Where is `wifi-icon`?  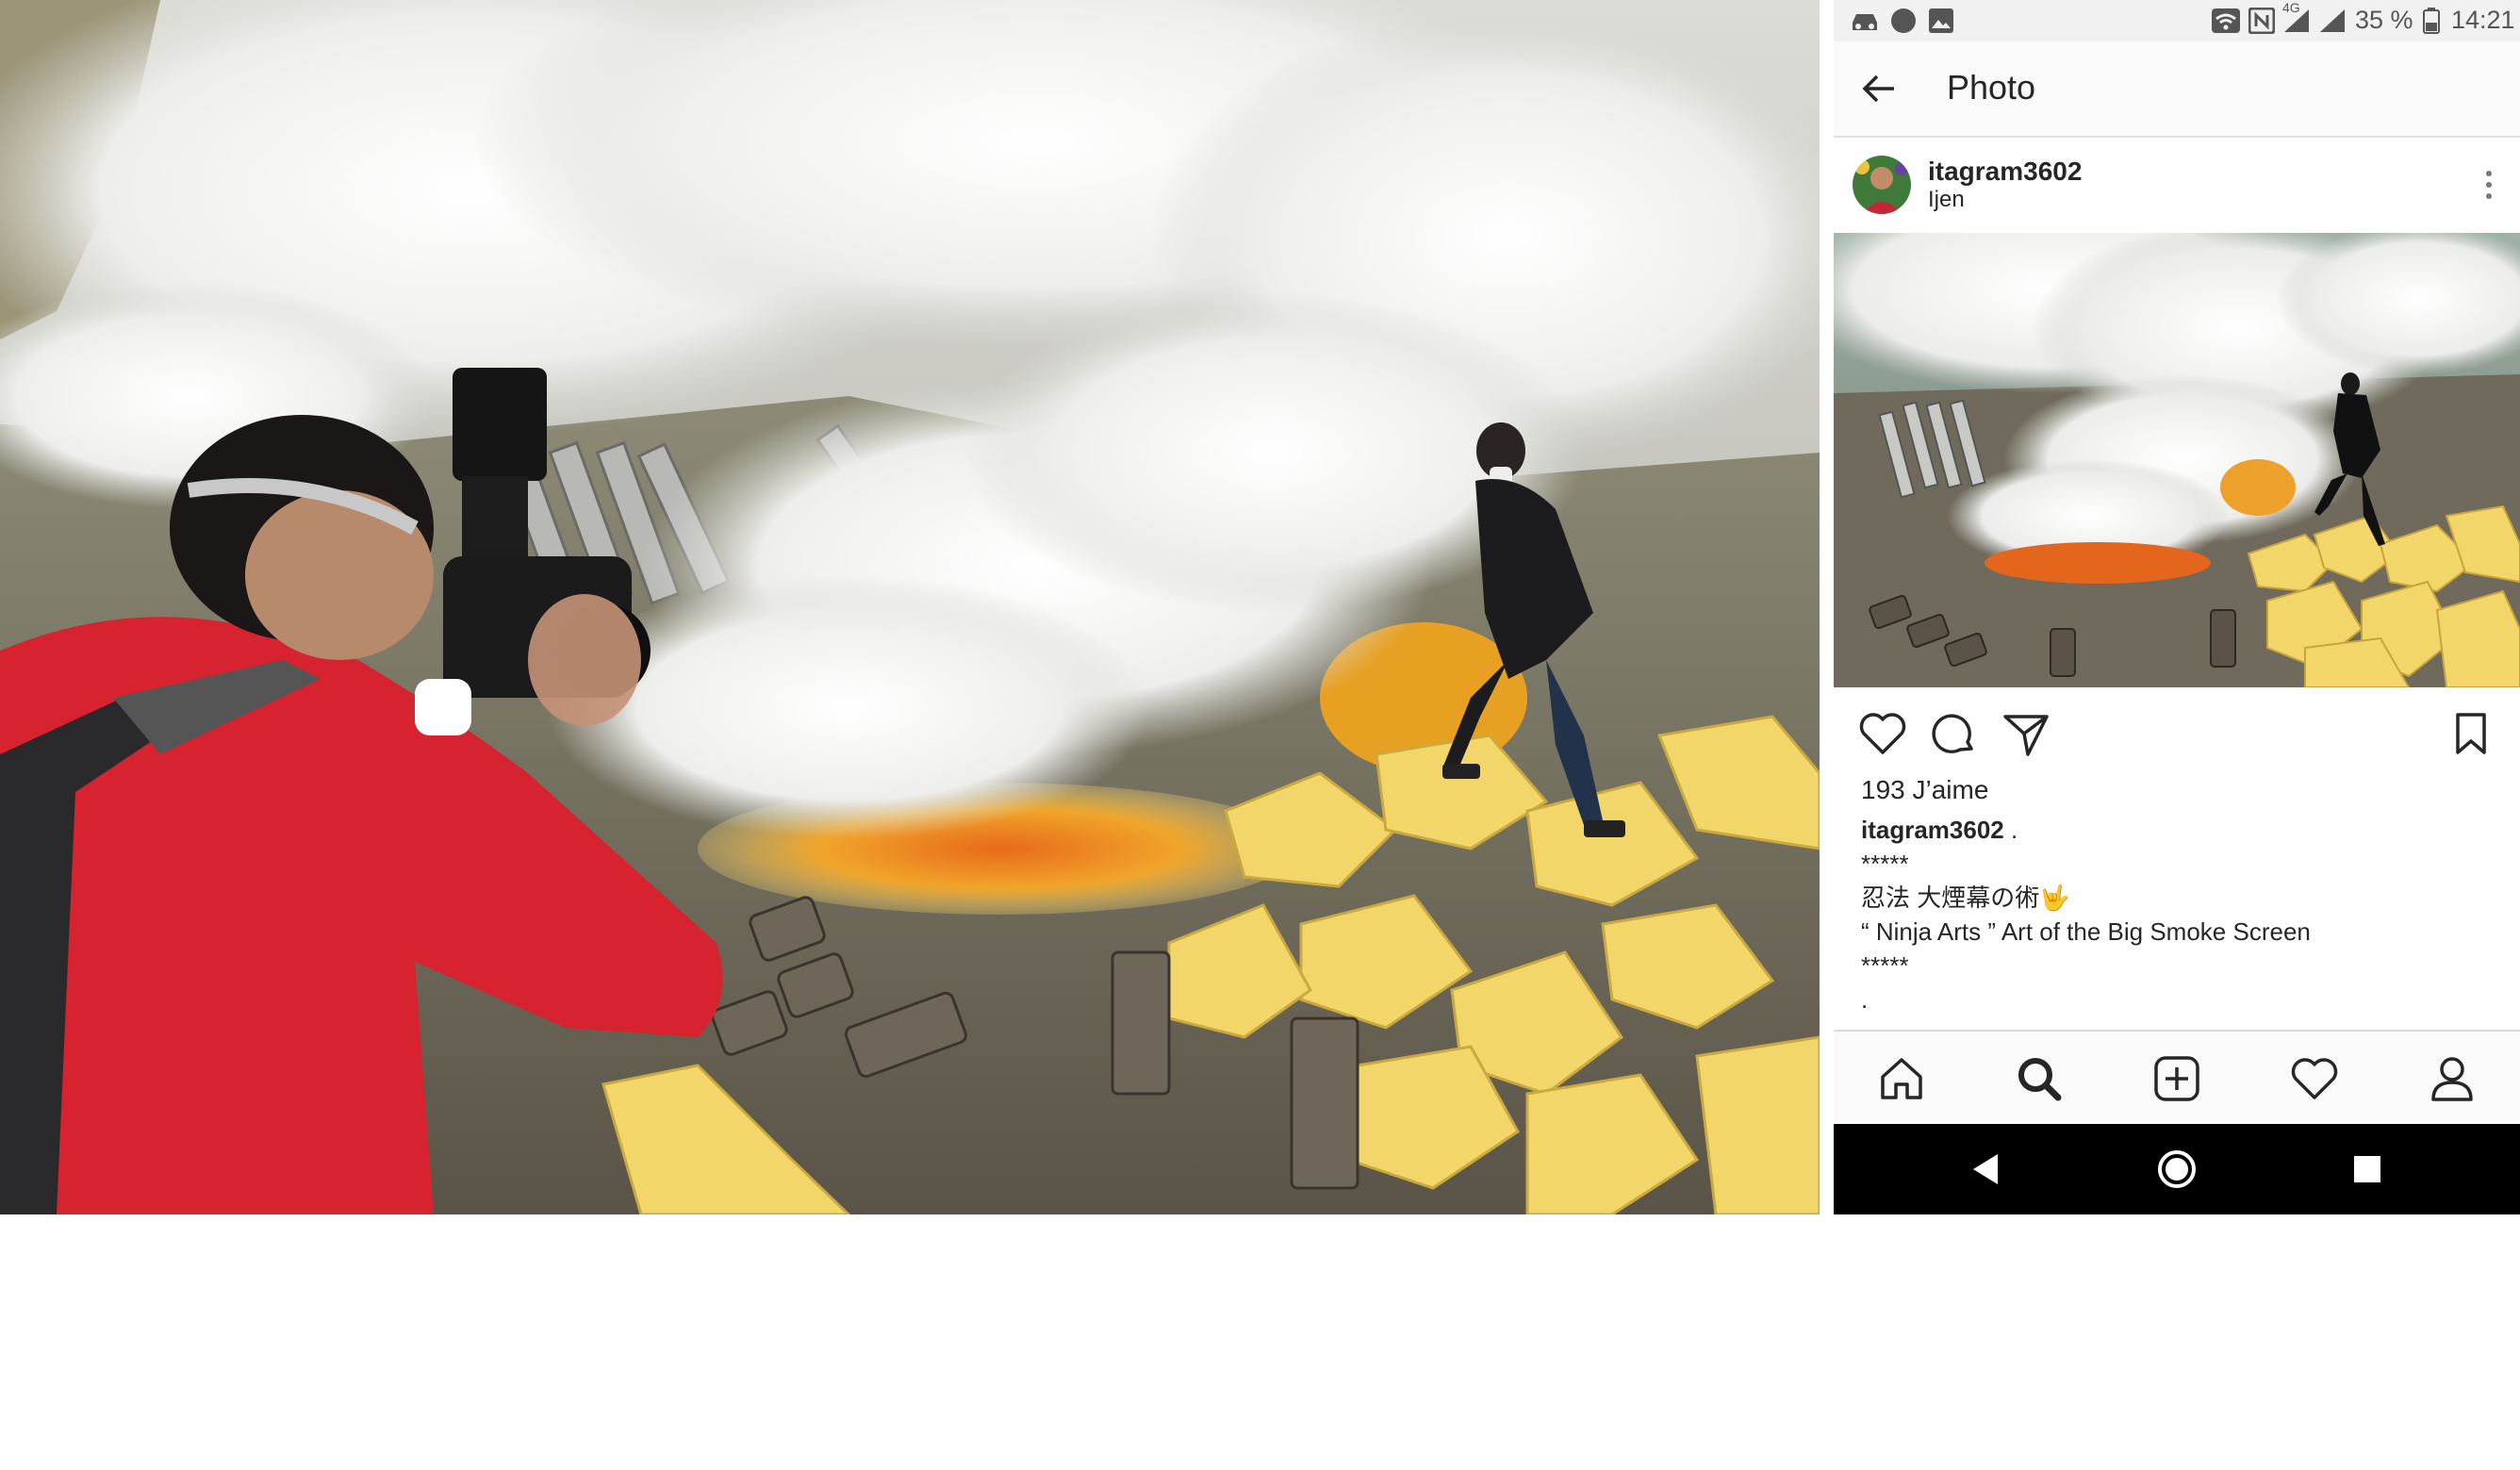
wifi-icon is located at coordinates (2226, 20).